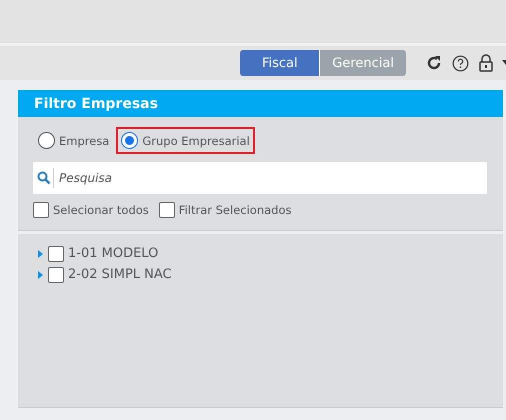  What do you see at coordinates (73, 140) in the screenshot?
I see `radio-option: Empresa` at bounding box center [73, 140].